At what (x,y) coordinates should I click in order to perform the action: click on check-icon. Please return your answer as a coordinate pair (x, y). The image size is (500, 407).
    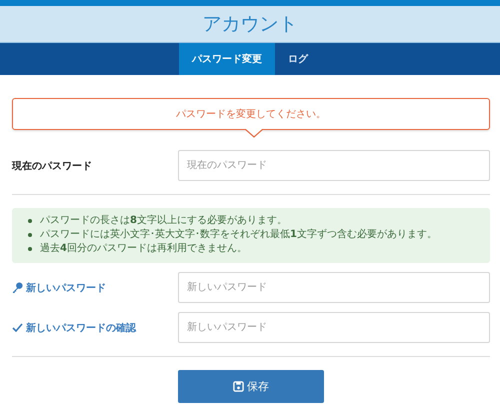
    Looking at the image, I should click on (17, 327).